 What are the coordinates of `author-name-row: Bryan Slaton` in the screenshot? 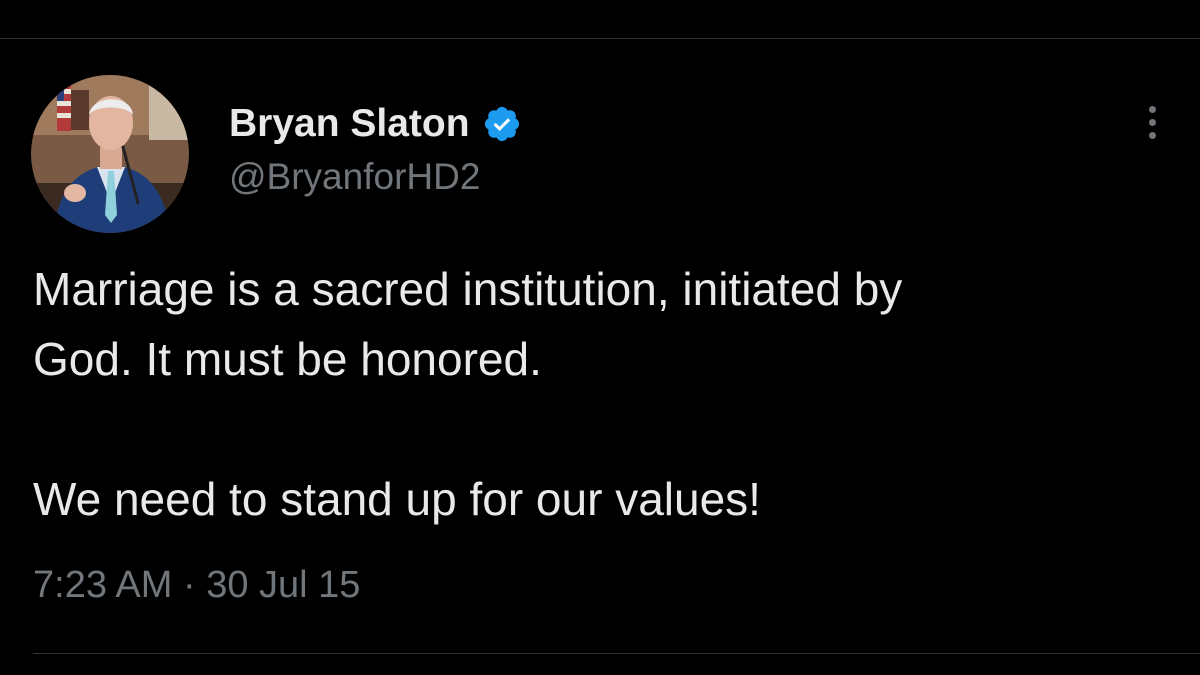 It's located at (375, 124).